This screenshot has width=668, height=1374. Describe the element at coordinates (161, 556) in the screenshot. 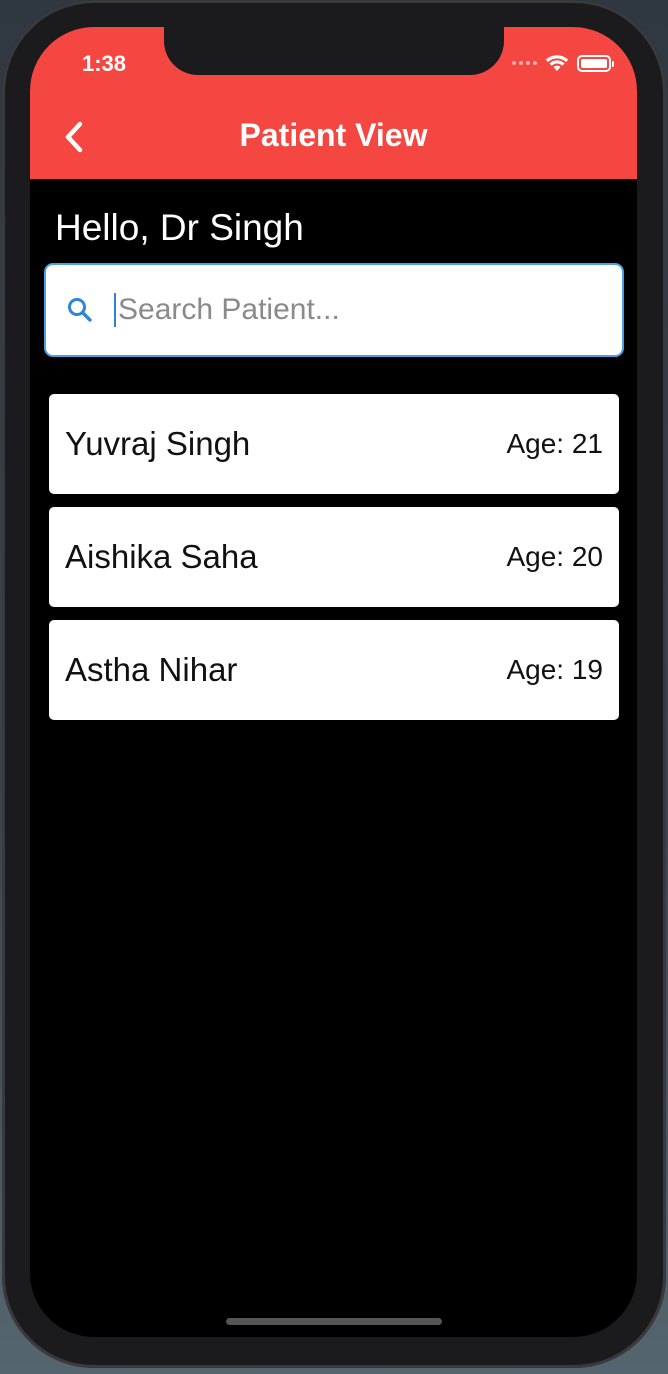

I see `patient-name: Aishika Saha` at that location.